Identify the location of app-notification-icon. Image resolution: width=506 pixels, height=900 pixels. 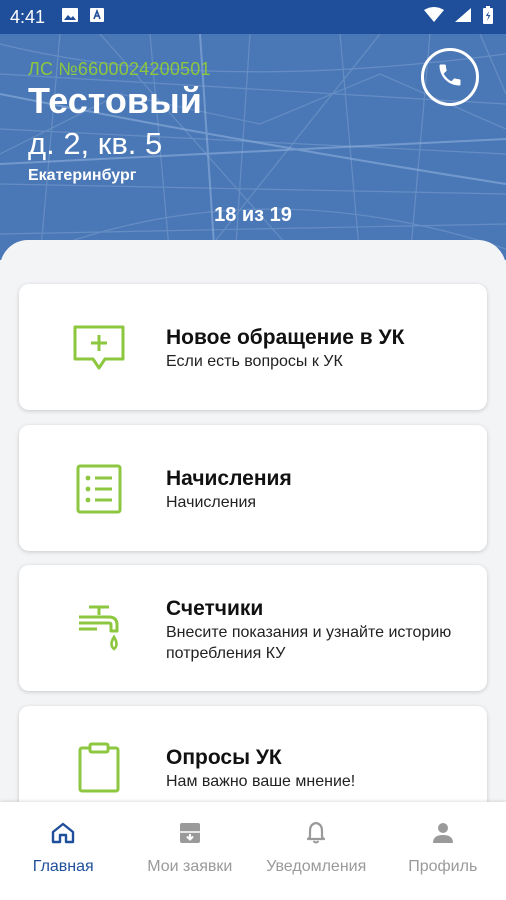
(97, 17).